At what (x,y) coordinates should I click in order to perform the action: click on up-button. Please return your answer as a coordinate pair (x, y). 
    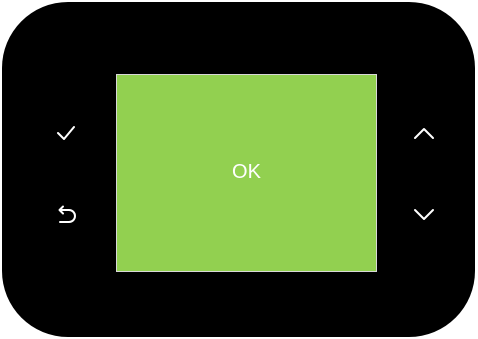
    Looking at the image, I should click on (424, 133).